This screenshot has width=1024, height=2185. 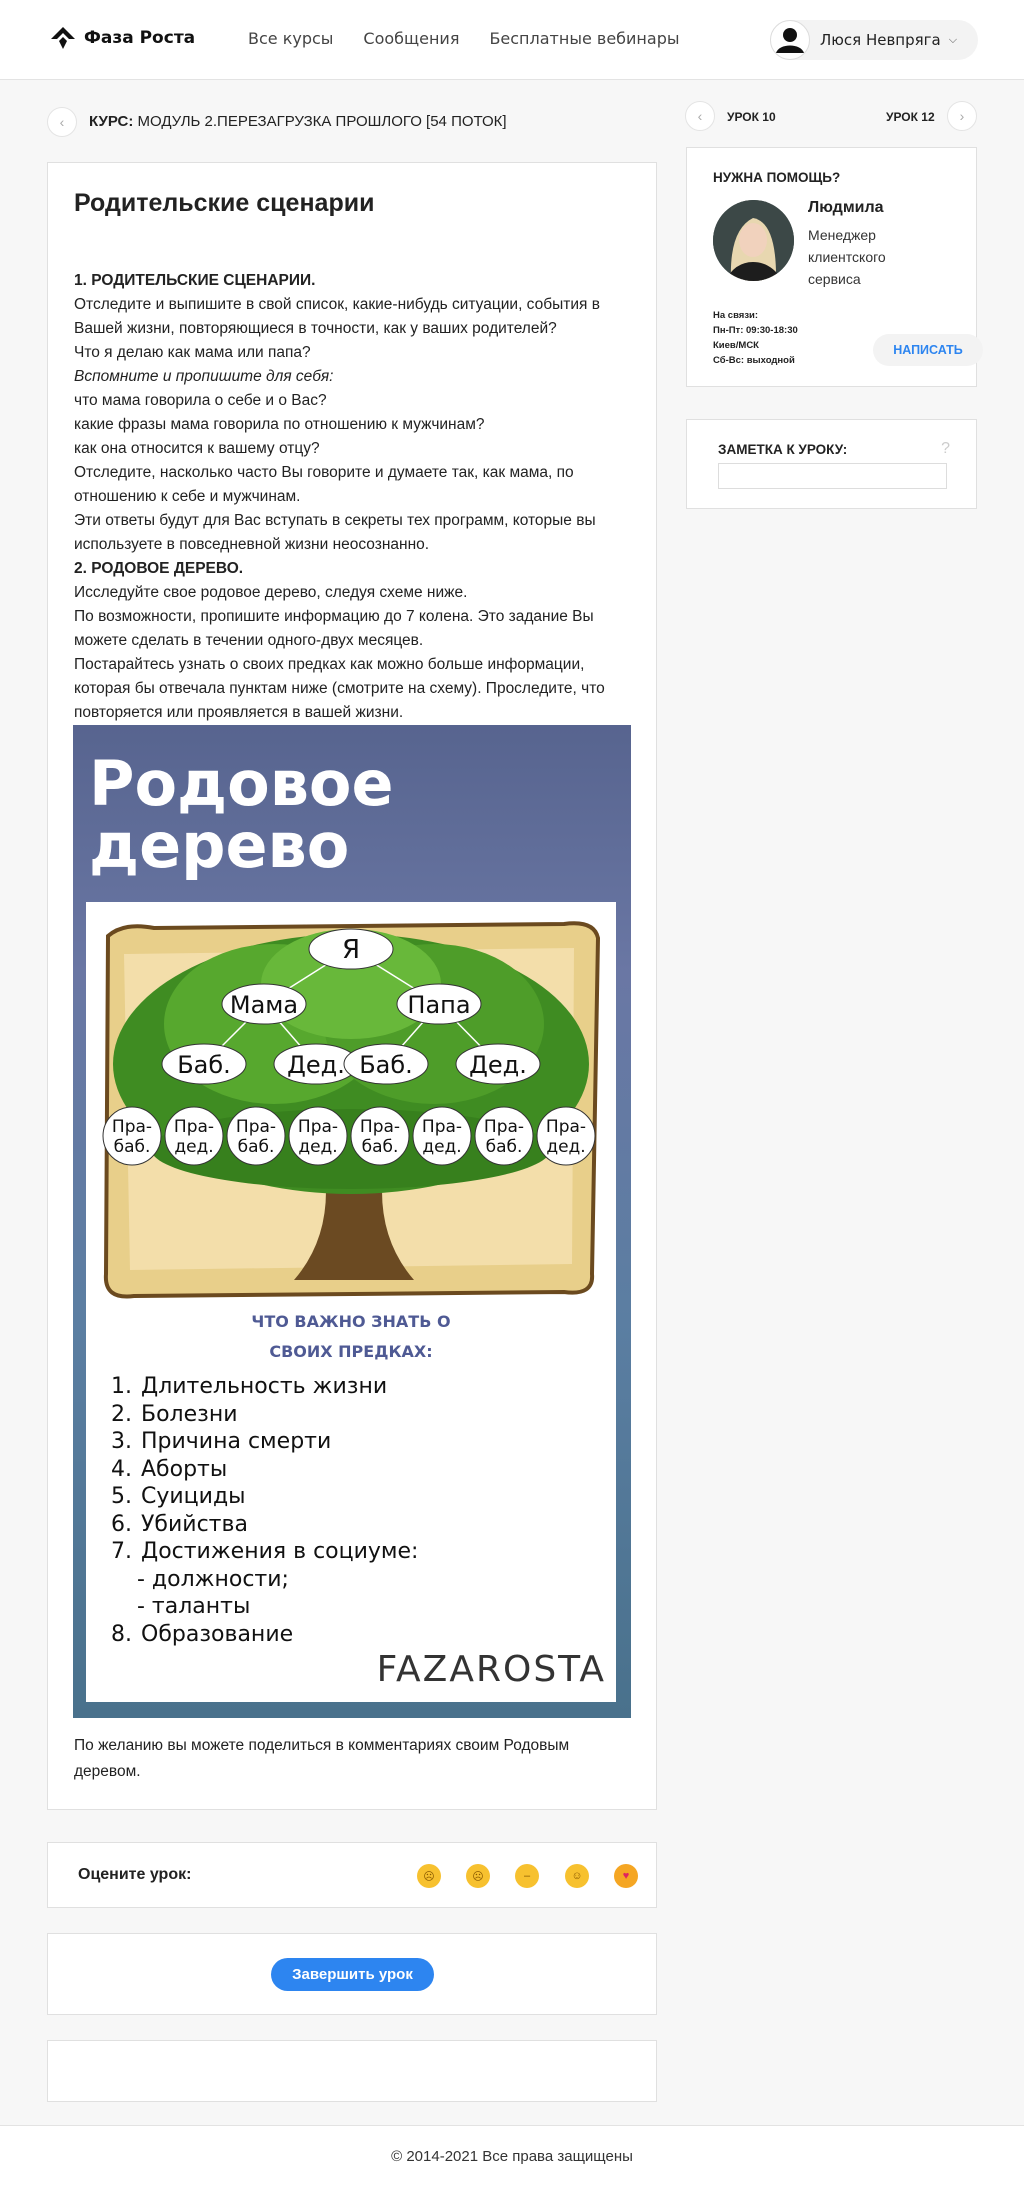 I want to click on logo: Фаза Роста, so click(x=122, y=38).